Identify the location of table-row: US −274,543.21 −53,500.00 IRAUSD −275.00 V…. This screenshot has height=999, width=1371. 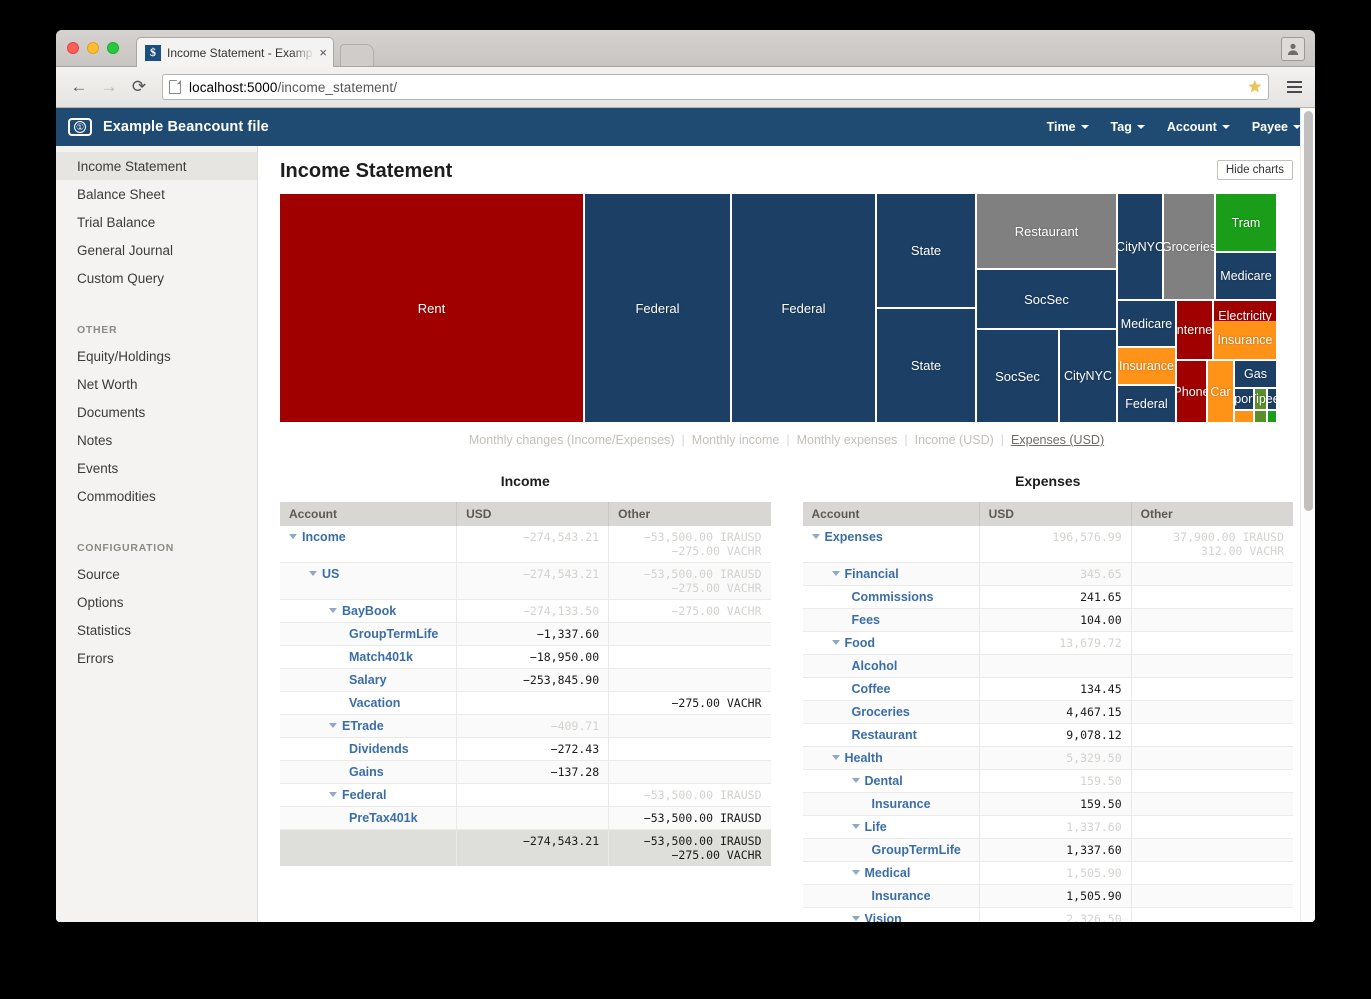
(525, 581).